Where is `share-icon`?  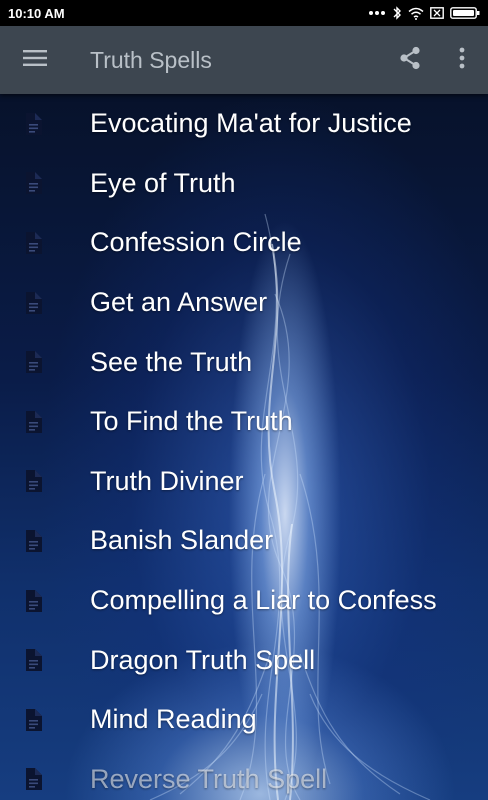 share-icon is located at coordinates (410, 60).